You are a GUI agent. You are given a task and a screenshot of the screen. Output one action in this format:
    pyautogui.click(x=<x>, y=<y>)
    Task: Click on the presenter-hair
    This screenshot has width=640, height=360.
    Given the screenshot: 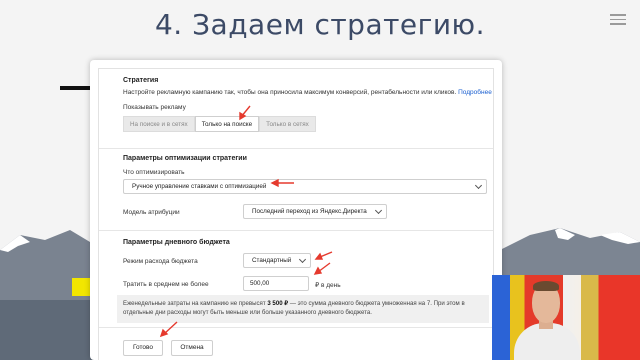 What is the action you would take?
    pyautogui.click(x=546, y=286)
    